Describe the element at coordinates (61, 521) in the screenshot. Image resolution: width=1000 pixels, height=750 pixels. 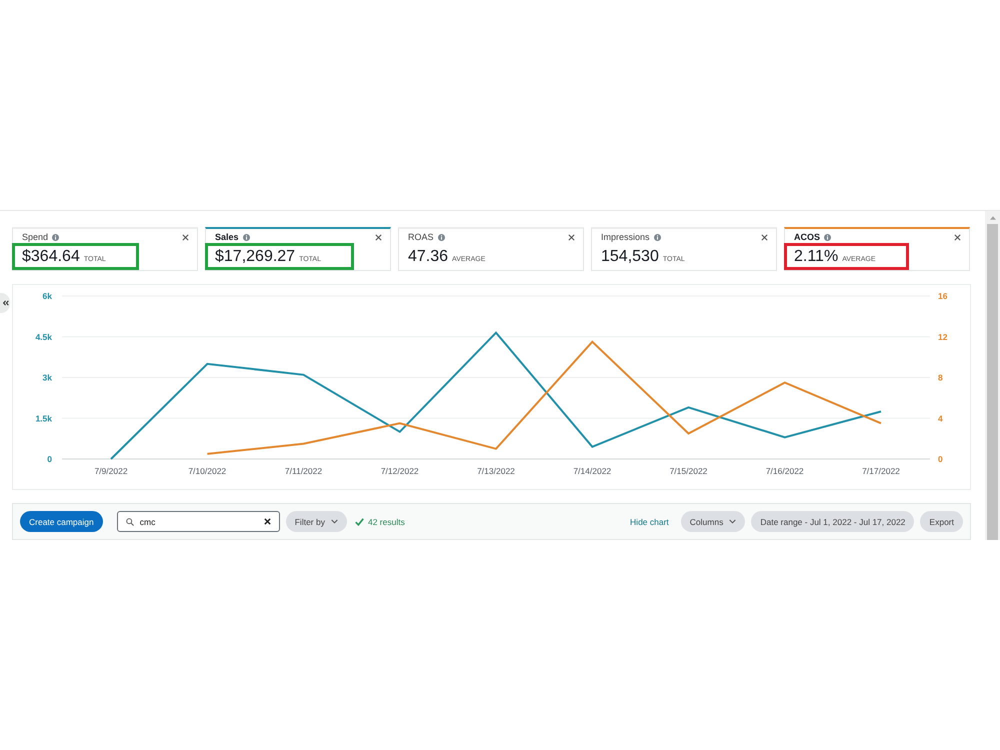
I see `create-campaign-button: Create campaign` at that location.